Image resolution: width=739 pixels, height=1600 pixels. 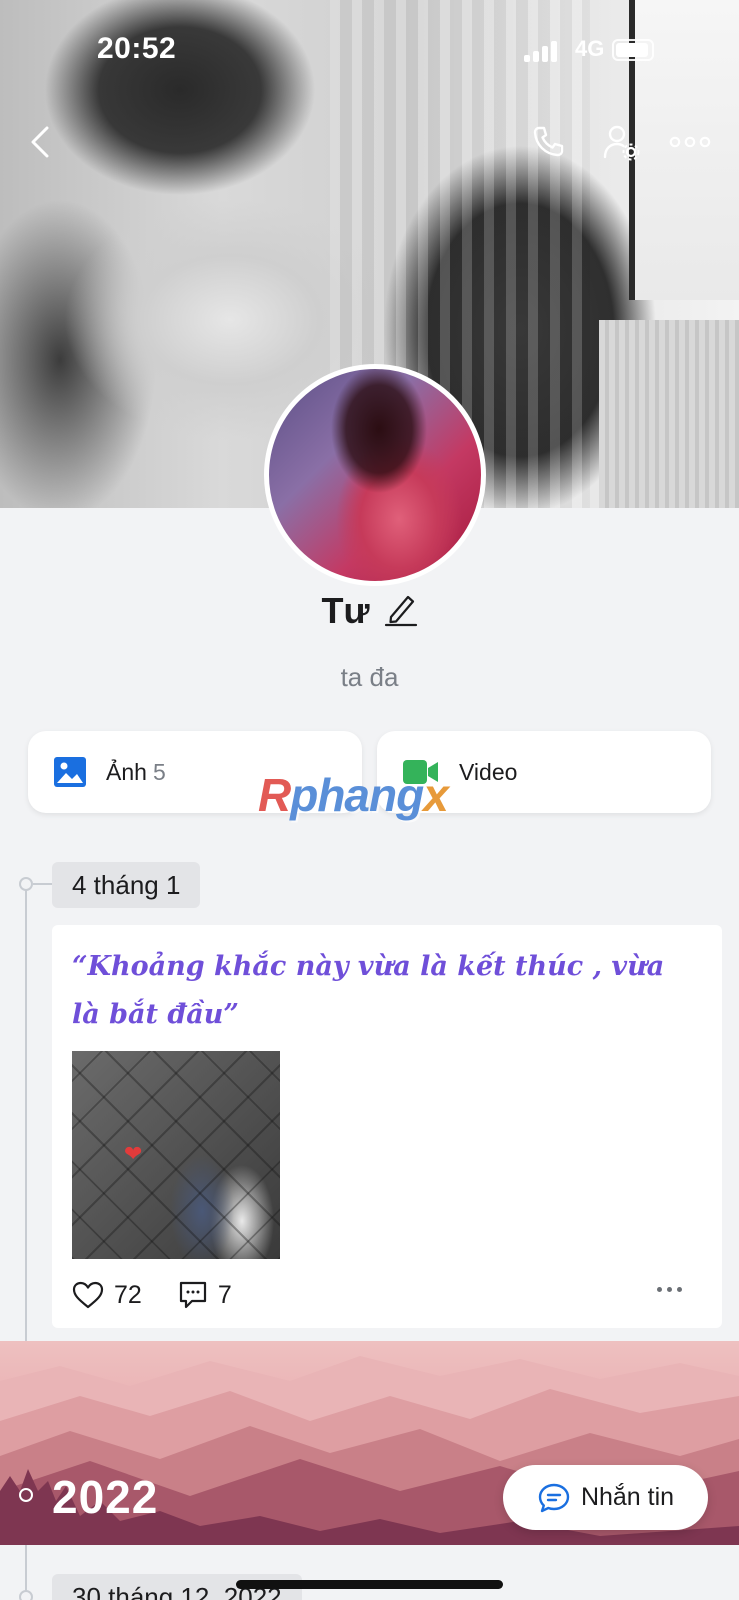 I want to click on more-horizontal-icon, so click(x=690, y=142).